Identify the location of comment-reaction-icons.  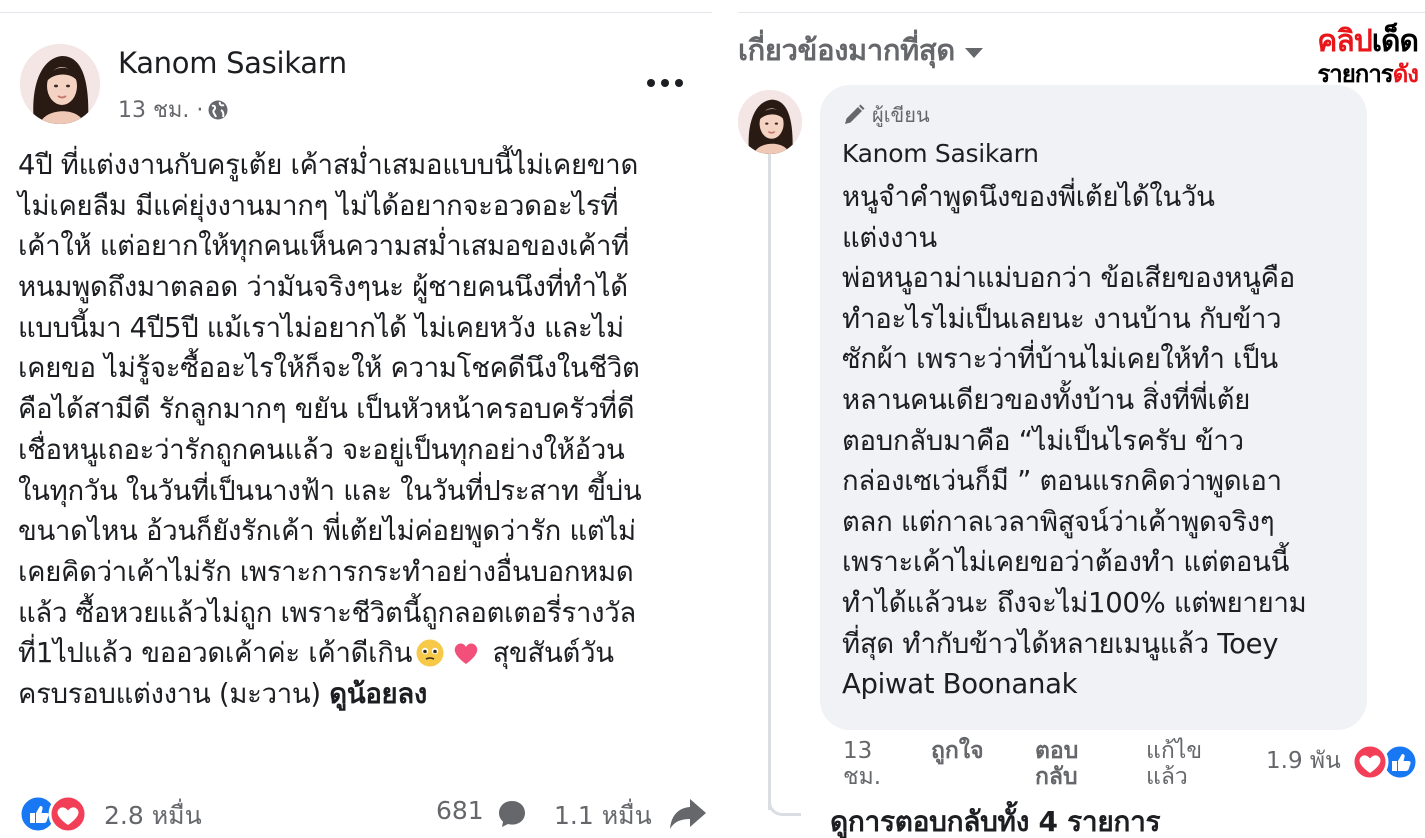
(1384, 762).